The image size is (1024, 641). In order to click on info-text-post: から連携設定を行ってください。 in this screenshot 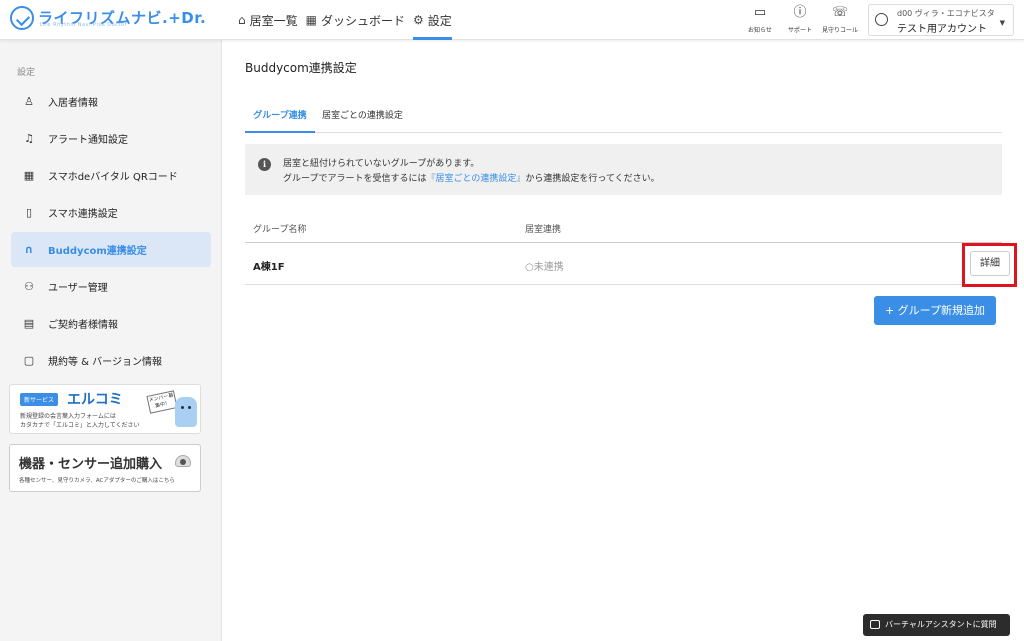, I will do `click(592, 179)`.